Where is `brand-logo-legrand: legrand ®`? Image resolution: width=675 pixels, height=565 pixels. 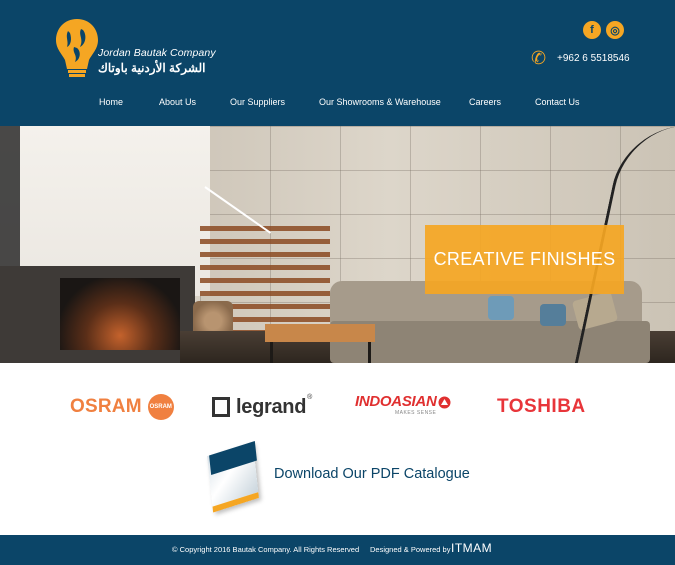 brand-logo-legrand: legrand ® is located at coordinates (262, 407).